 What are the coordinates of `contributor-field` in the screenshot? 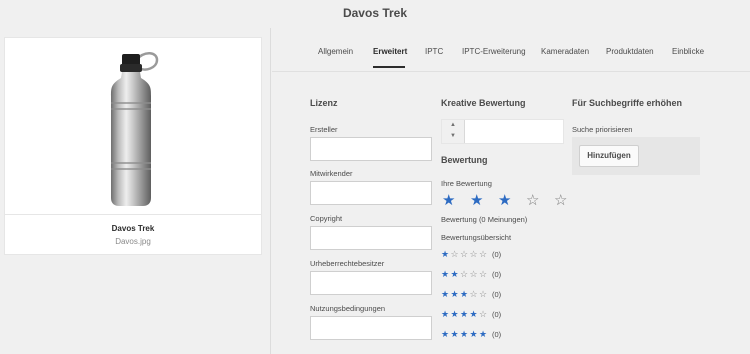 It's located at (371, 193).